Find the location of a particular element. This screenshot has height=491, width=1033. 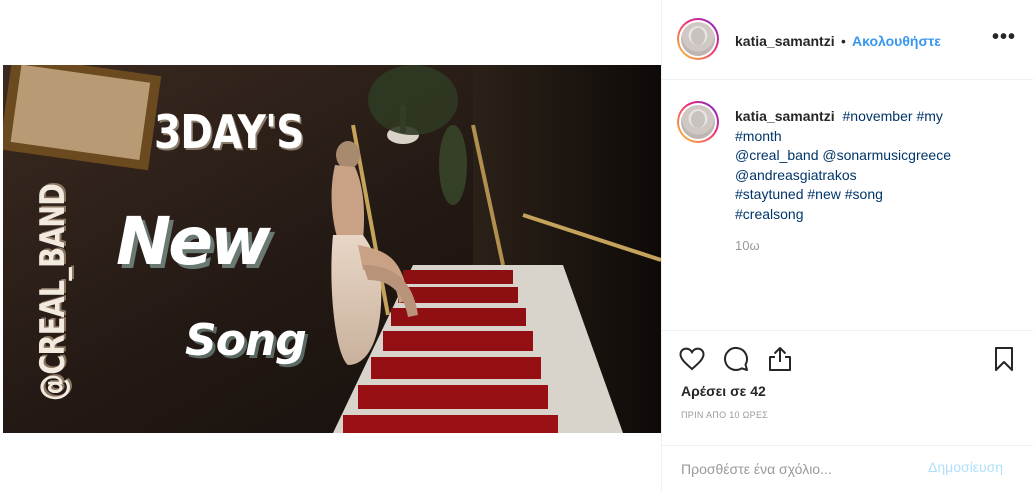

caption-username: katia_samantzi is located at coordinates (785, 116).